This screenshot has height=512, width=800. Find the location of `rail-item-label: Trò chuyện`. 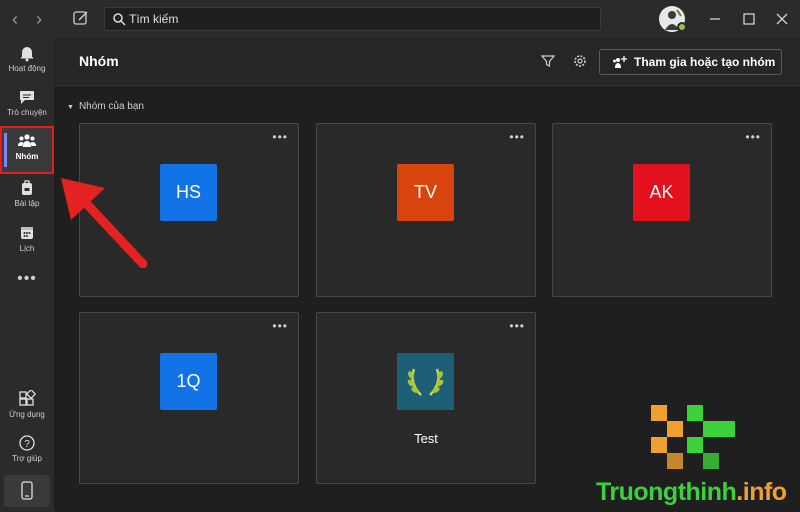

rail-item-label: Trò chuyện is located at coordinates (27, 112).